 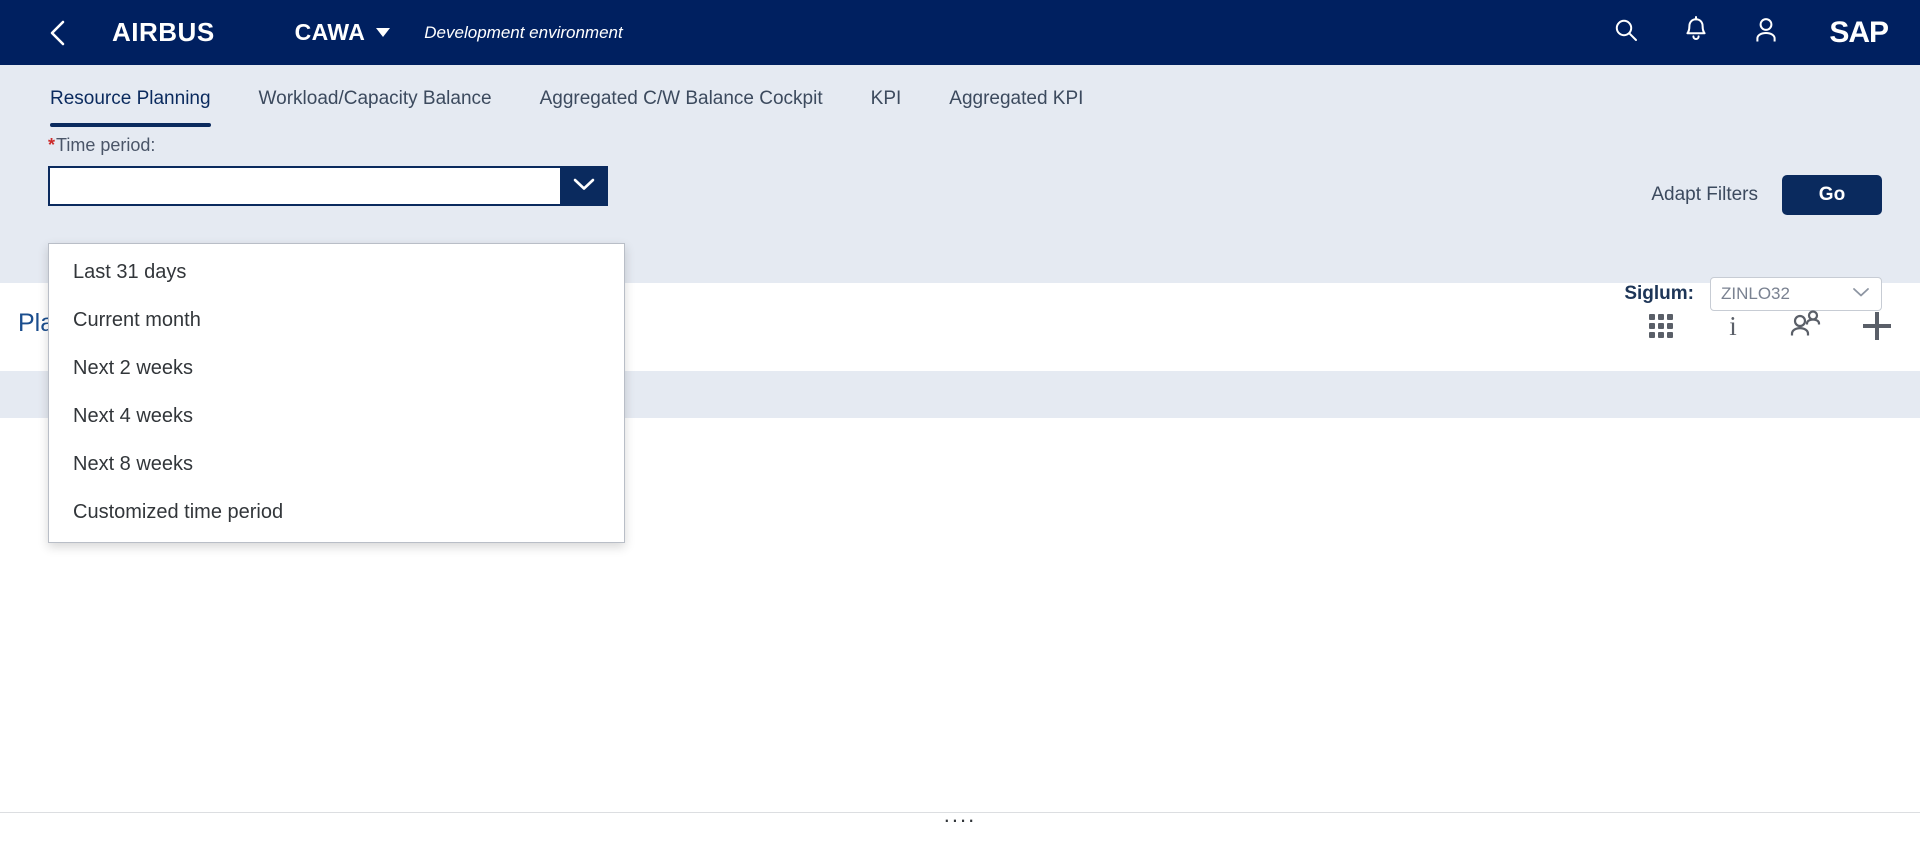 I want to click on info-icon: i, so click(x=1733, y=325).